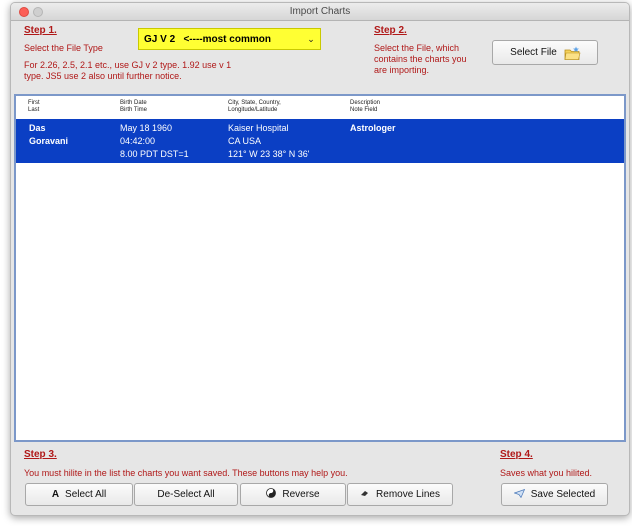 The image size is (632, 526). Describe the element at coordinates (417, 48) in the screenshot. I see `step2-line1: Select the File, which` at that location.